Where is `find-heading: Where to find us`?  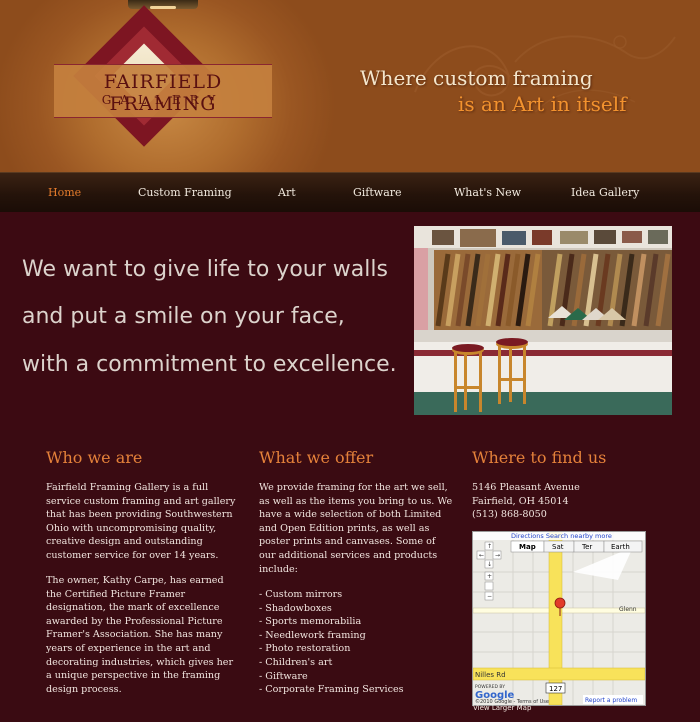
find-heading: Where to find us is located at coordinates (539, 457).